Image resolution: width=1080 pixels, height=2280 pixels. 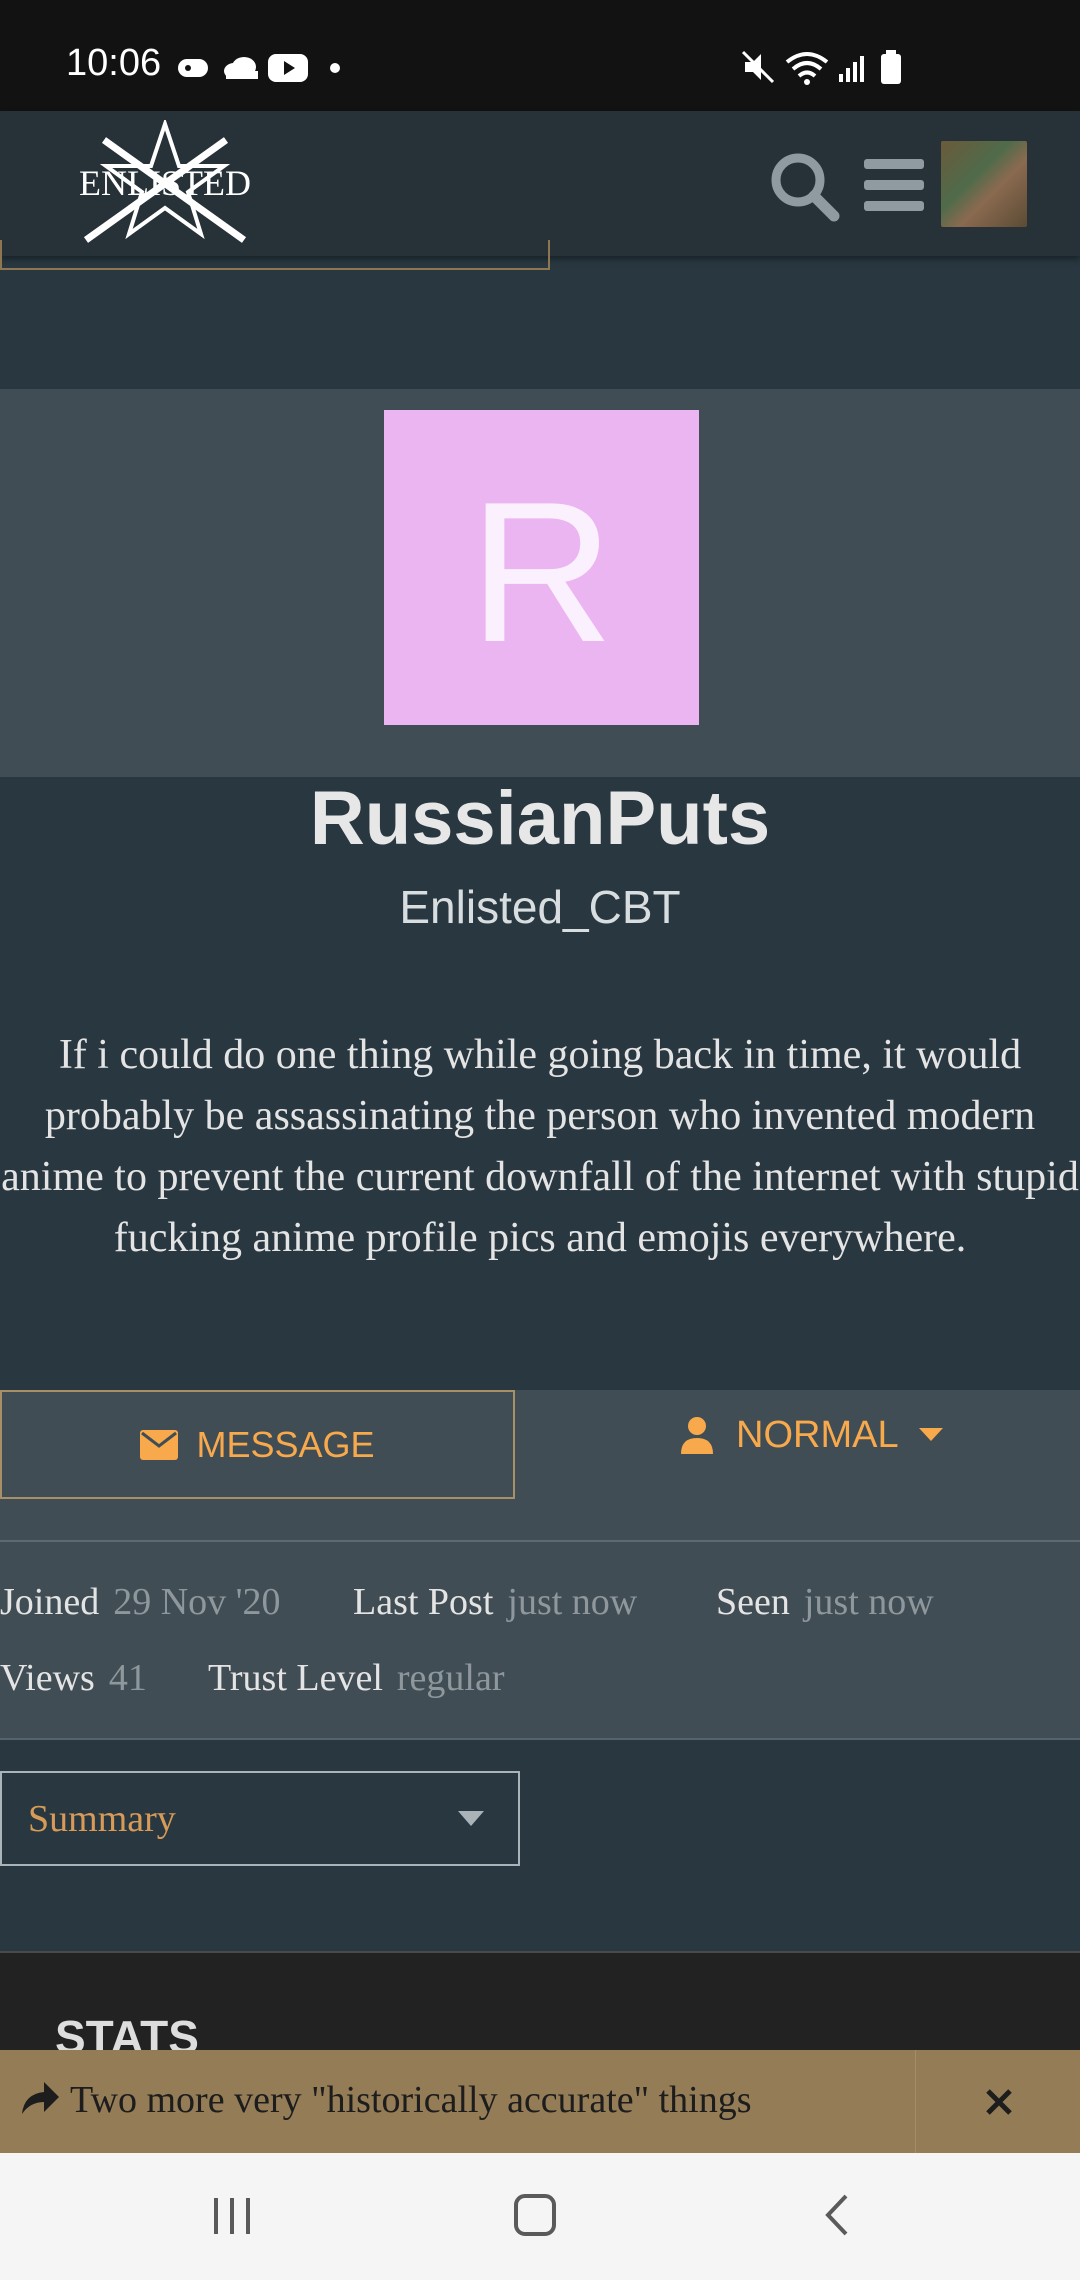 What do you see at coordinates (47, 1678) in the screenshot?
I see `views-label: Views` at bounding box center [47, 1678].